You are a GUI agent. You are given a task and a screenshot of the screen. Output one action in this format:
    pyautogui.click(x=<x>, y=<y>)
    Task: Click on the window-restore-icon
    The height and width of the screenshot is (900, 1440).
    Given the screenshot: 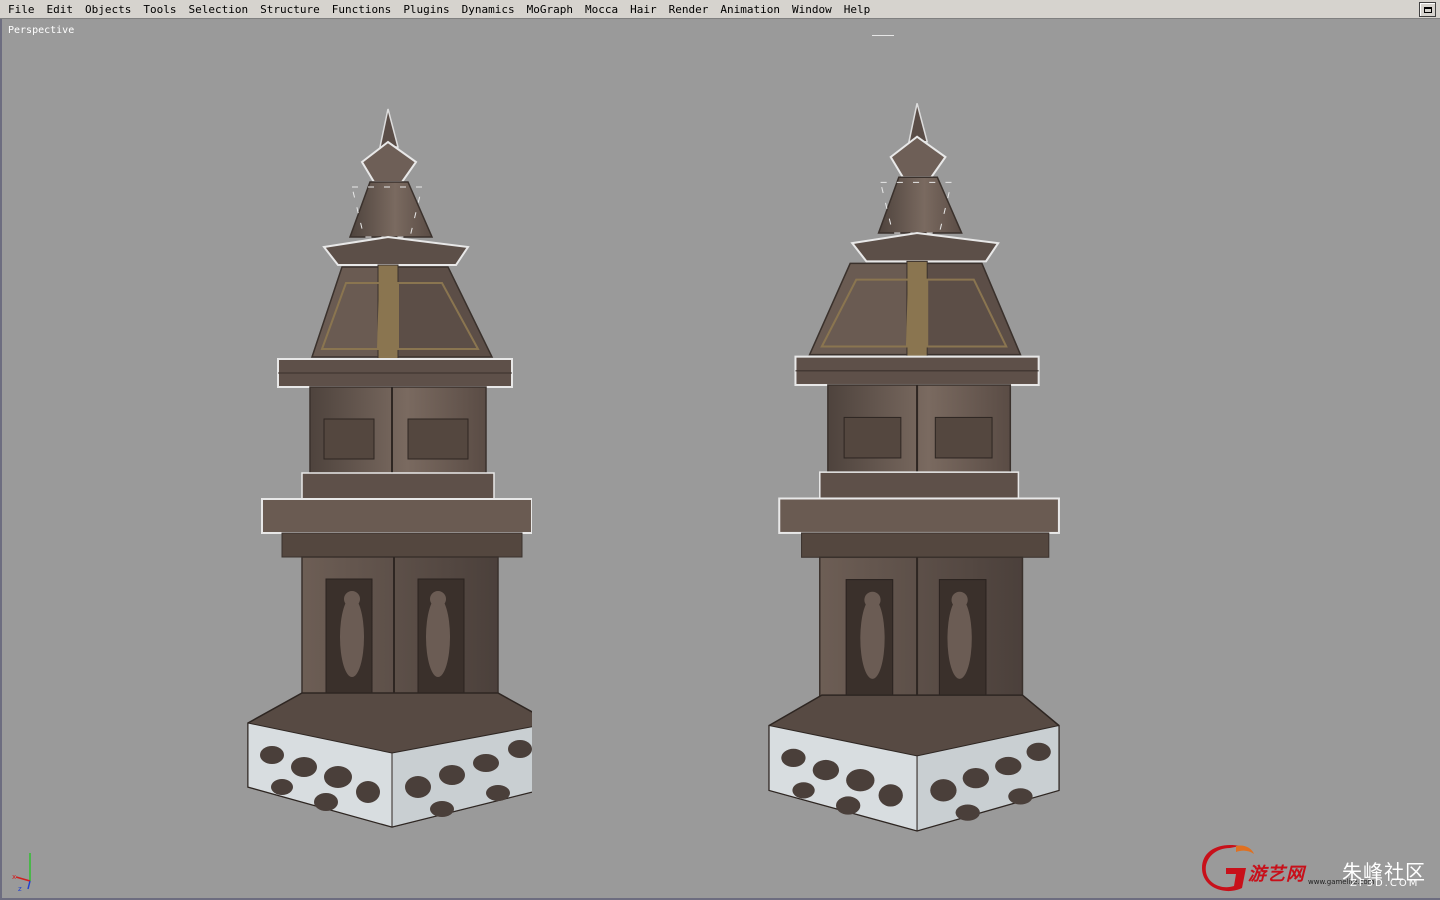 What is the action you would take?
    pyautogui.click(x=1427, y=9)
    